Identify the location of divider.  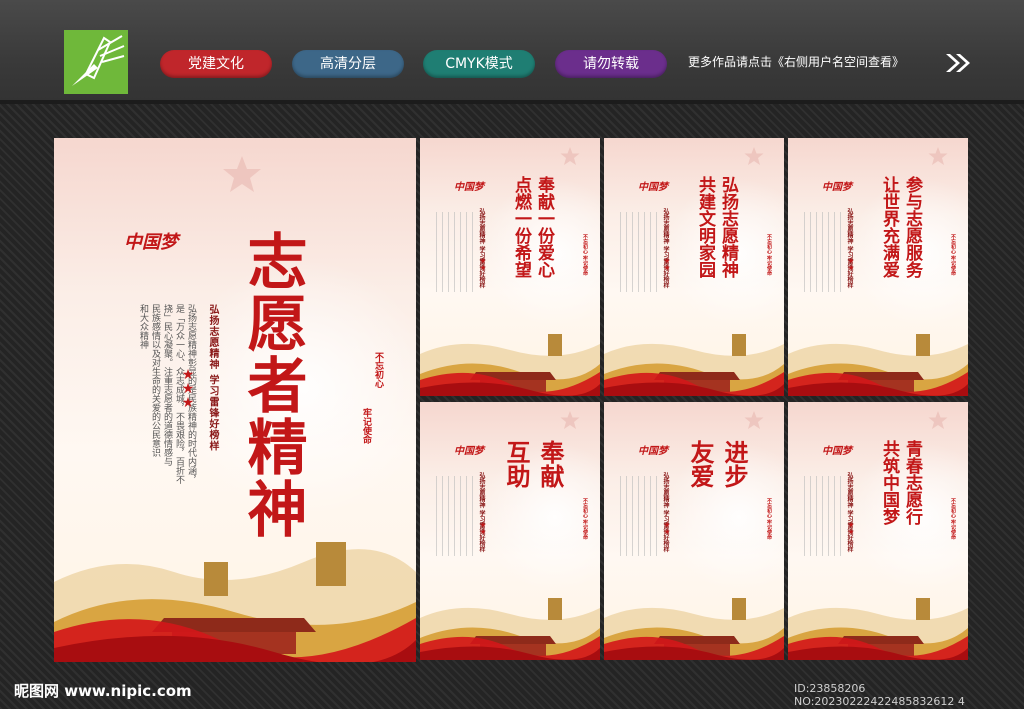
(512, 102).